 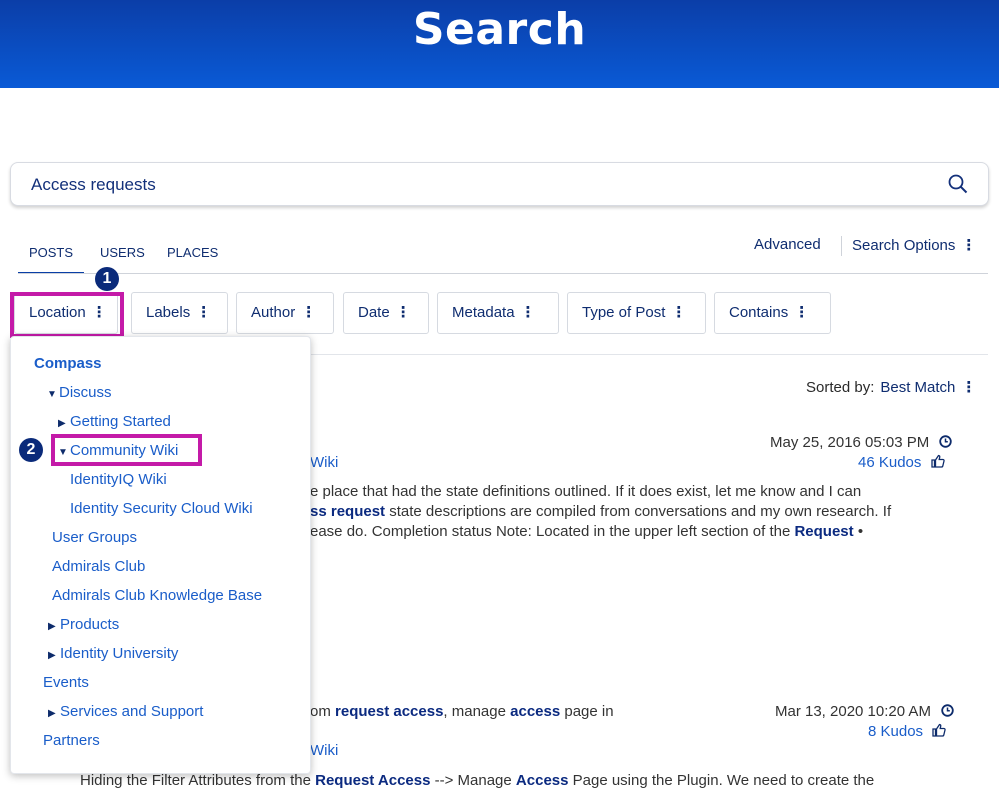 I want to click on tree-item-partners: Partners, so click(x=71, y=740).